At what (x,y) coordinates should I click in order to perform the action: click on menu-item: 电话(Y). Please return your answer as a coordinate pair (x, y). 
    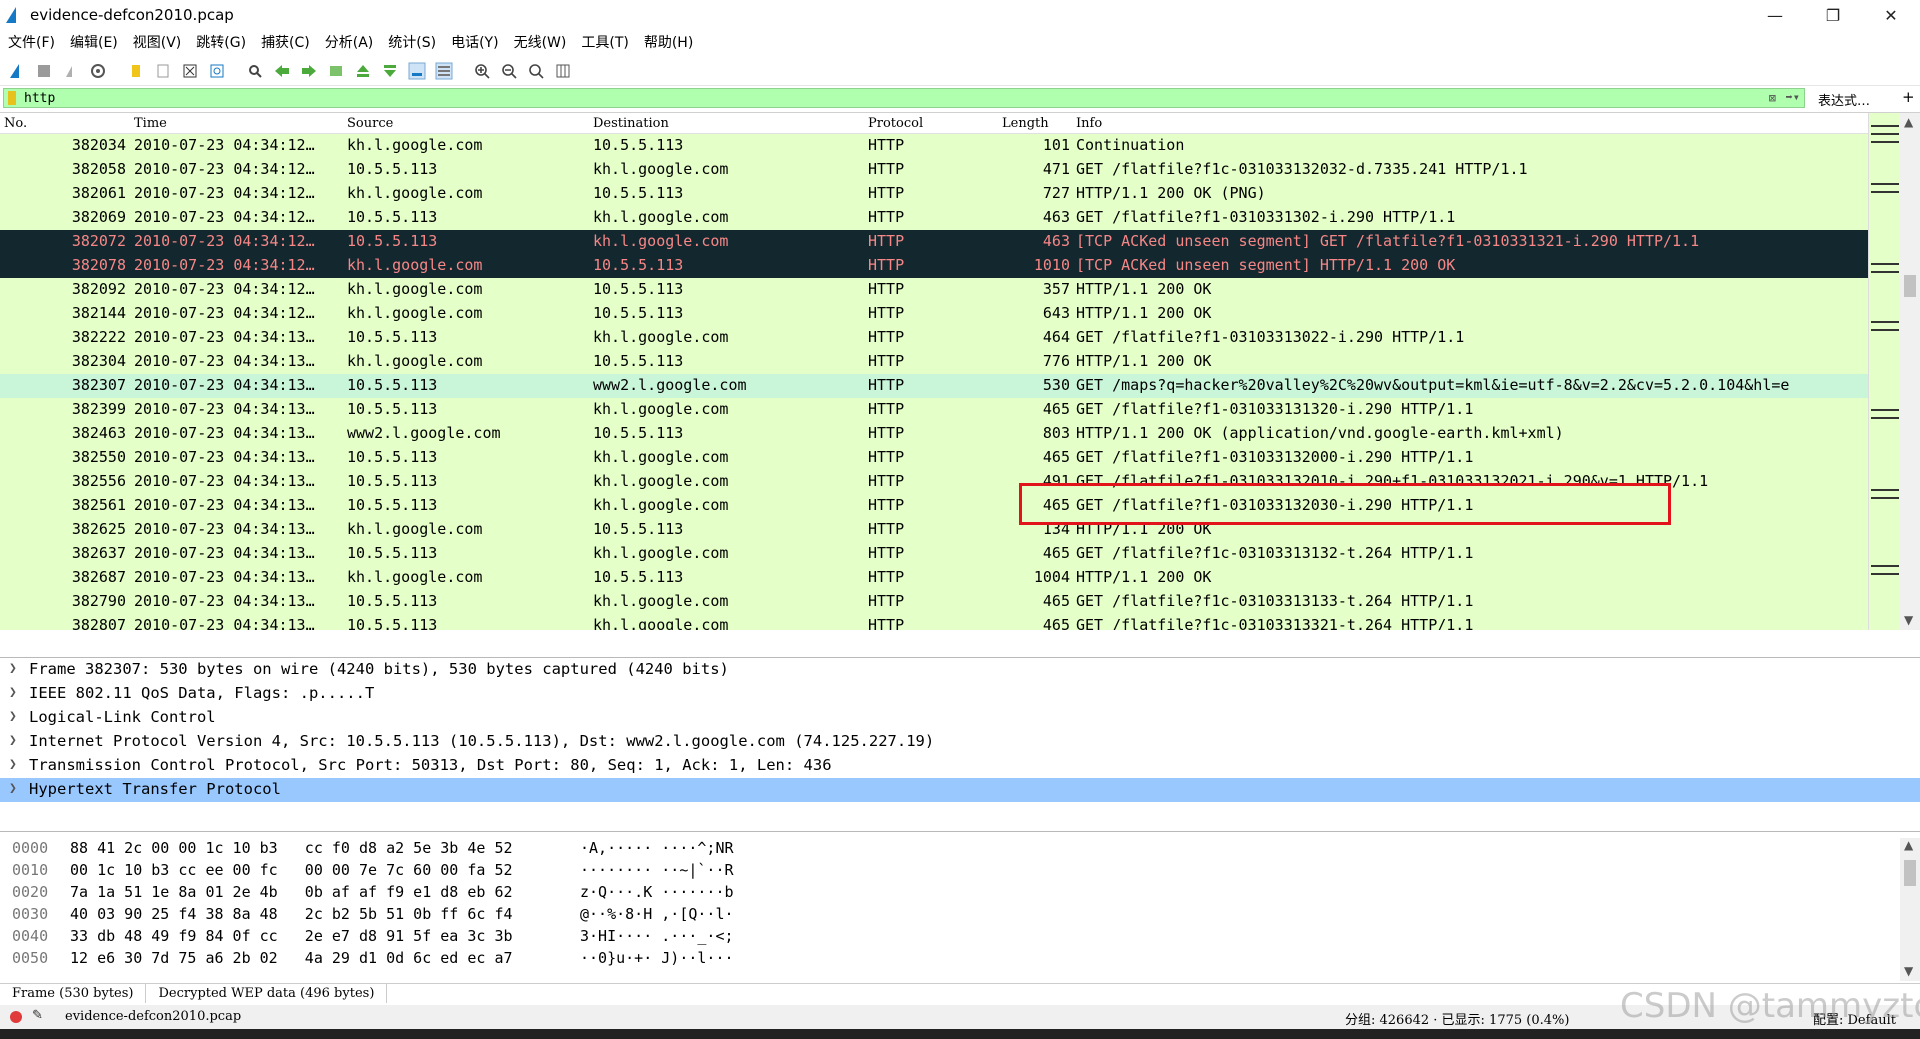
    Looking at the image, I should click on (474, 42).